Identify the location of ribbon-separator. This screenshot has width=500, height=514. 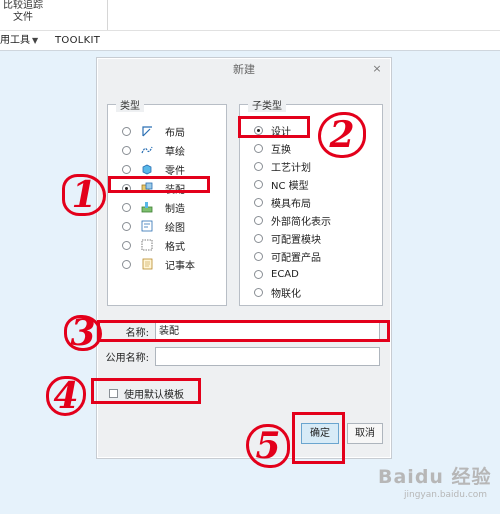
(107, 15).